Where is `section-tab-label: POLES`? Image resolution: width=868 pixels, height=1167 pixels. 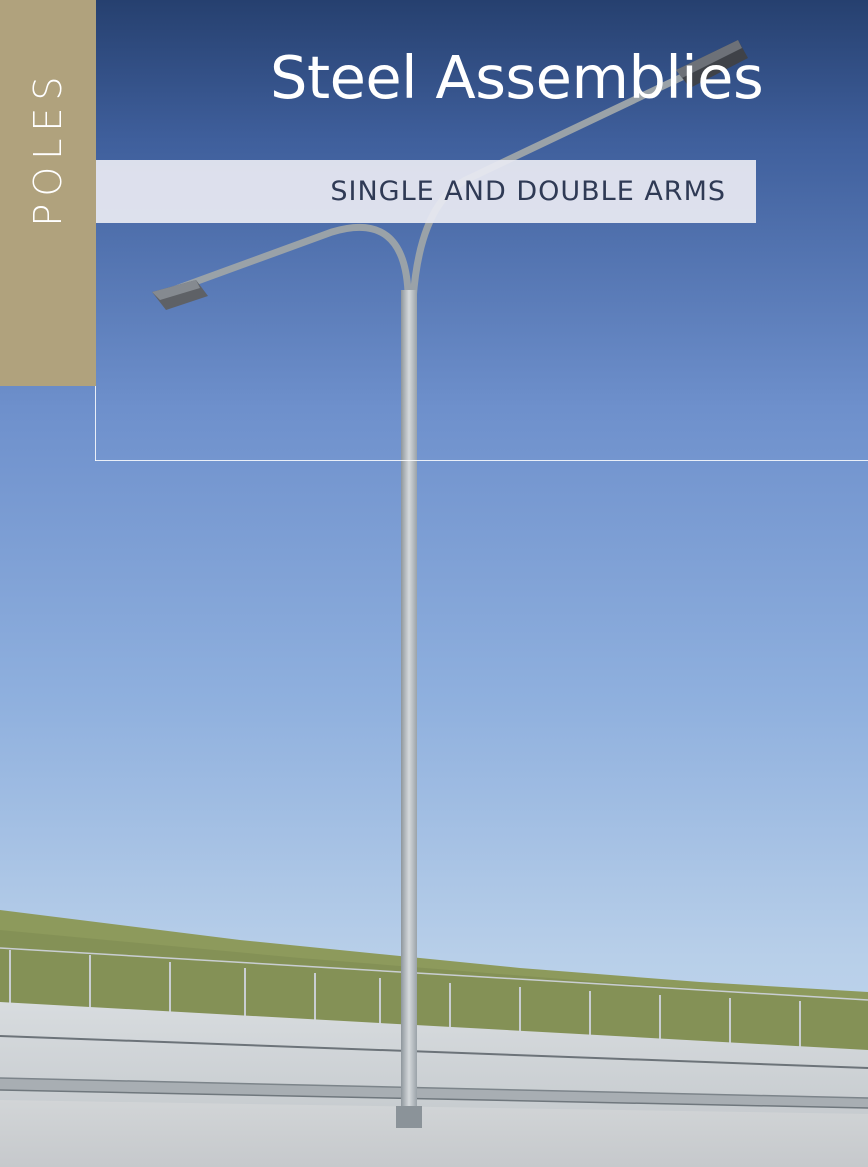 section-tab-label: POLES is located at coordinates (48, 148).